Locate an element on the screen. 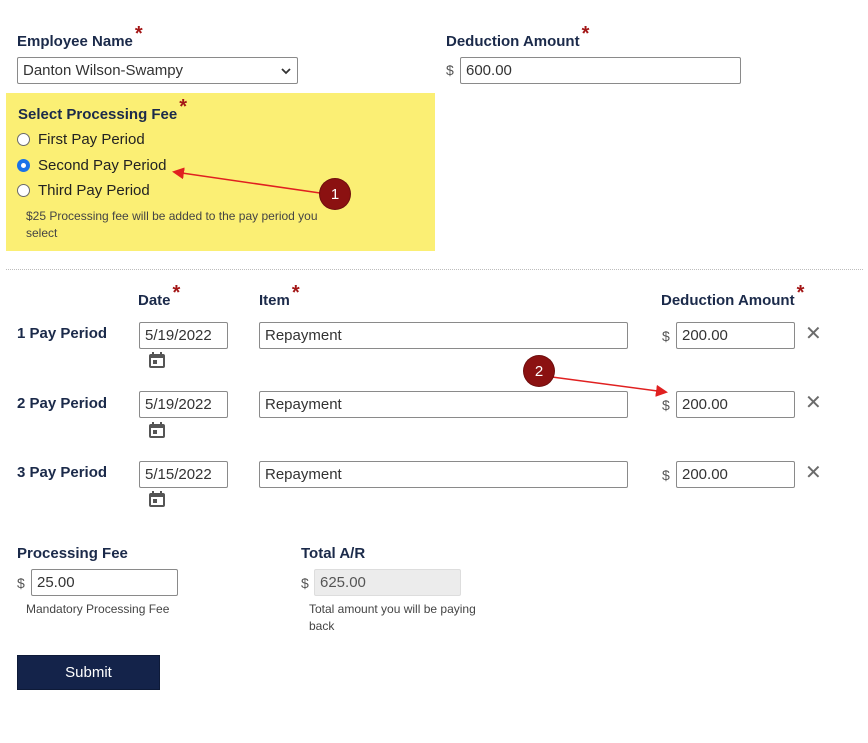  processing-fee-help-text: Mandatory Processing Fee is located at coordinates (98, 609).